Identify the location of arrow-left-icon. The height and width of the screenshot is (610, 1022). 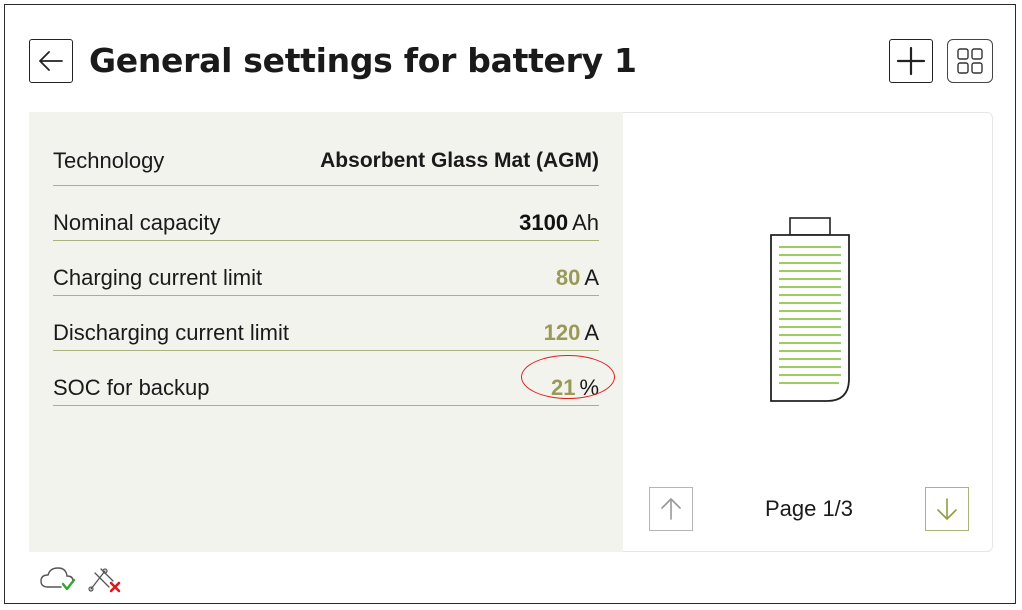
(51, 61).